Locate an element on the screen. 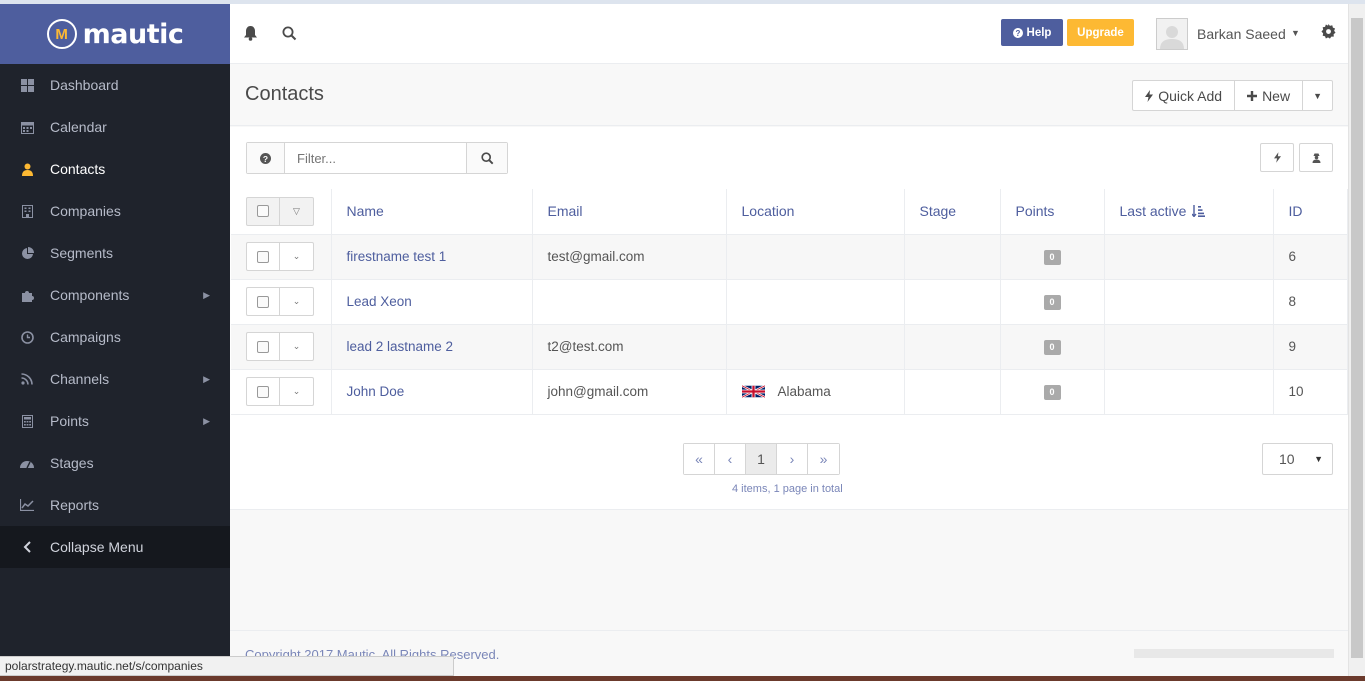 This screenshot has width=1365, height=681. column-header-last-active: Last active is located at coordinates (1189, 212).